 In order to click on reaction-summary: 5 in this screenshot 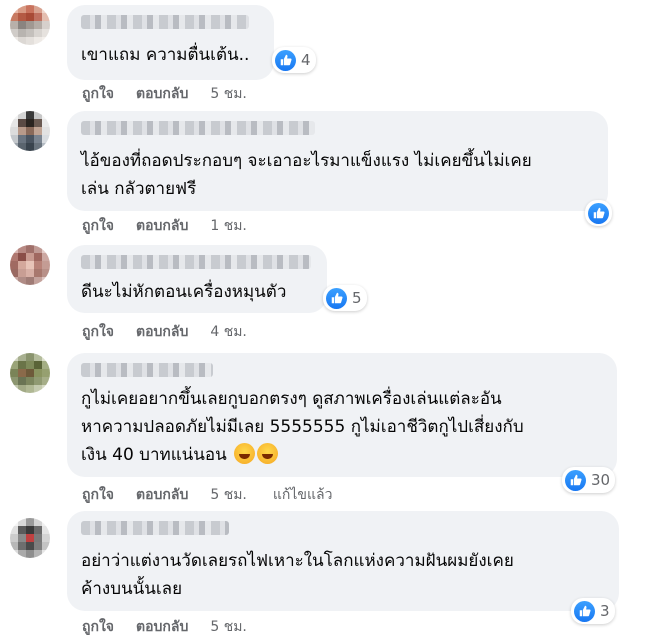, I will do `click(345, 298)`.